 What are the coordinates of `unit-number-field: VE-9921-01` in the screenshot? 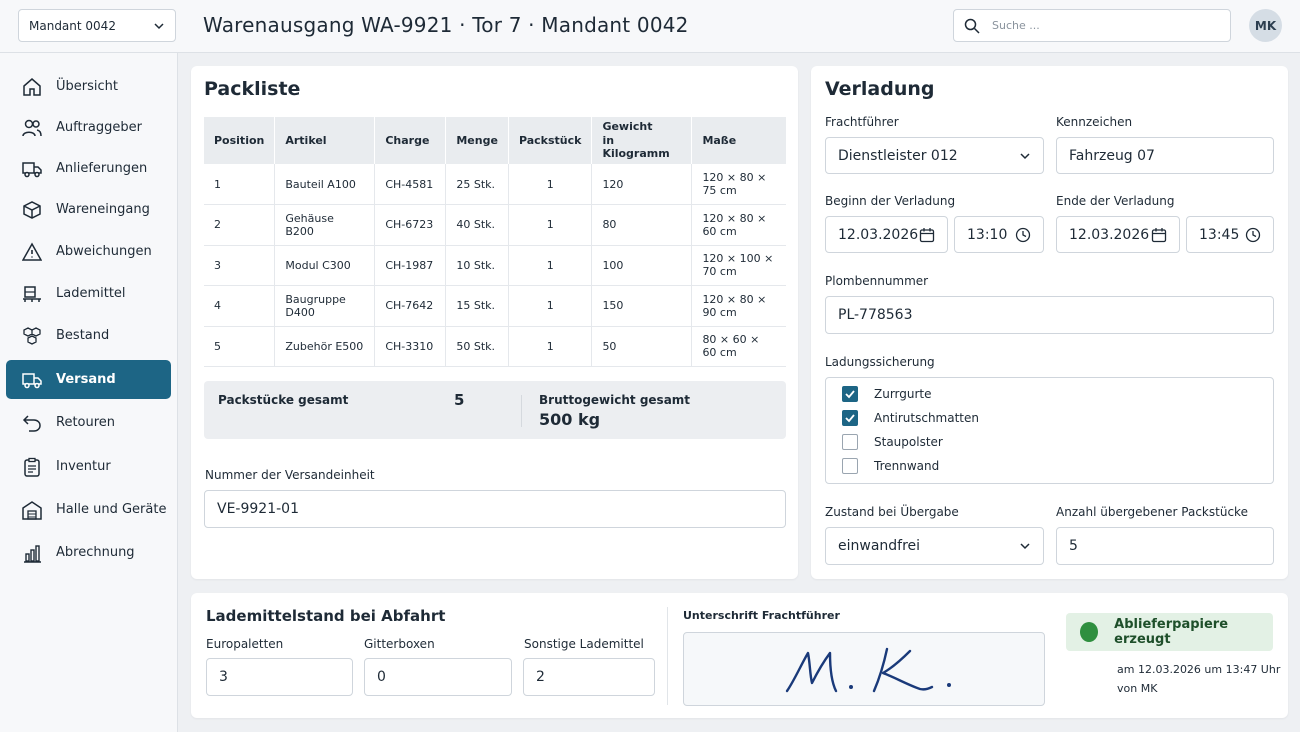 It's located at (495, 509).